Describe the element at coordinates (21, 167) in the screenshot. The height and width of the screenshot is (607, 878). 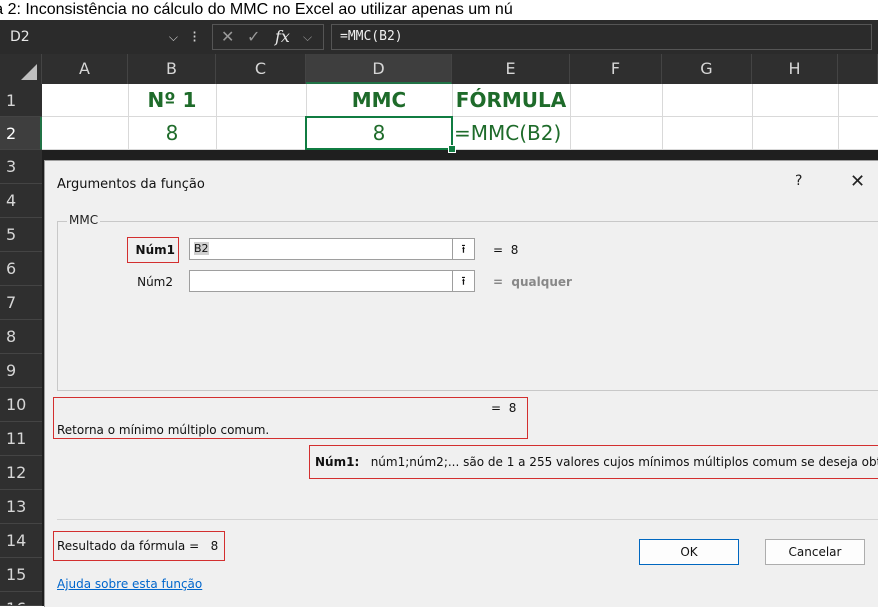
I see `row-header-3: 3` at that location.